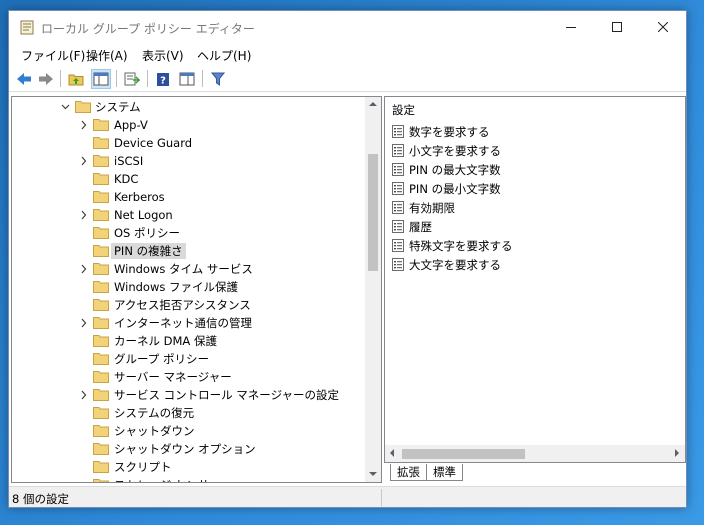  What do you see at coordinates (187, 251) in the screenshot?
I see `tree-node: PIN の複雑さ` at bounding box center [187, 251].